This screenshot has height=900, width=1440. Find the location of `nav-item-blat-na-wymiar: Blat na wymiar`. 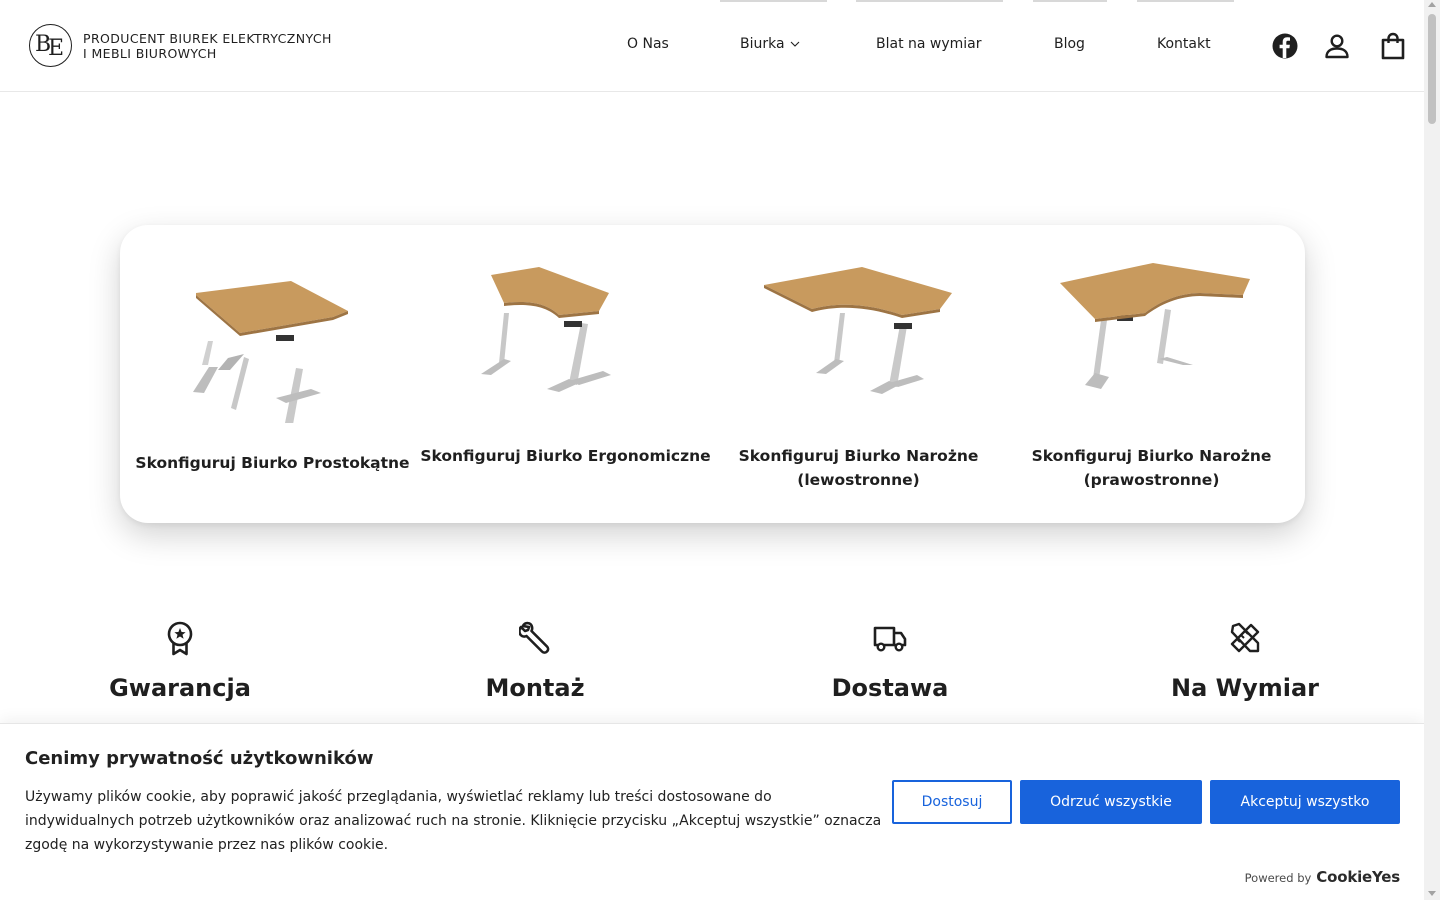

nav-item-blat-na-wymiar: Blat na wymiar is located at coordinates (929, 44).